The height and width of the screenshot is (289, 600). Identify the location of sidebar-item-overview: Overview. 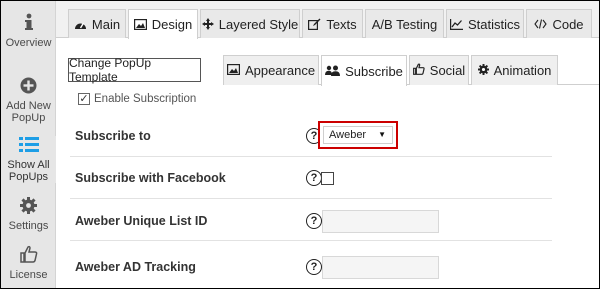
(28, 31).